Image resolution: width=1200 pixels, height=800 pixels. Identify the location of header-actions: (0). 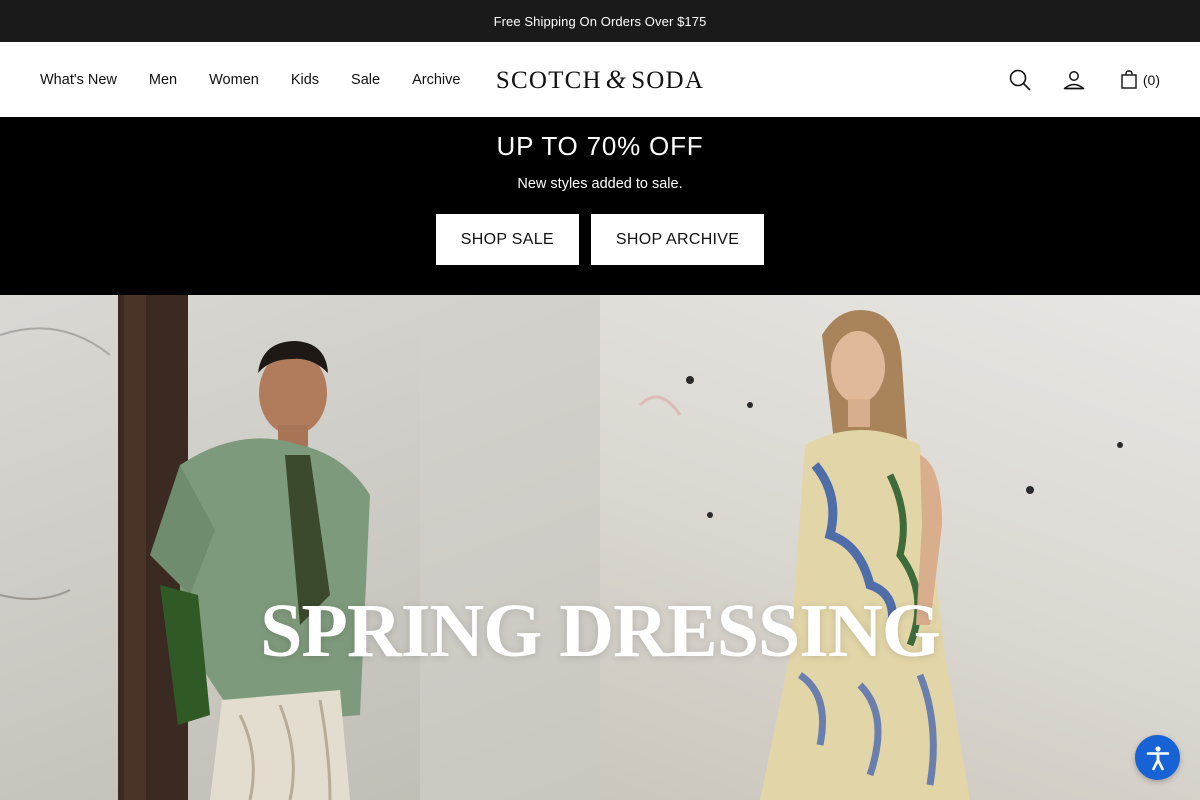
(1084, 79).